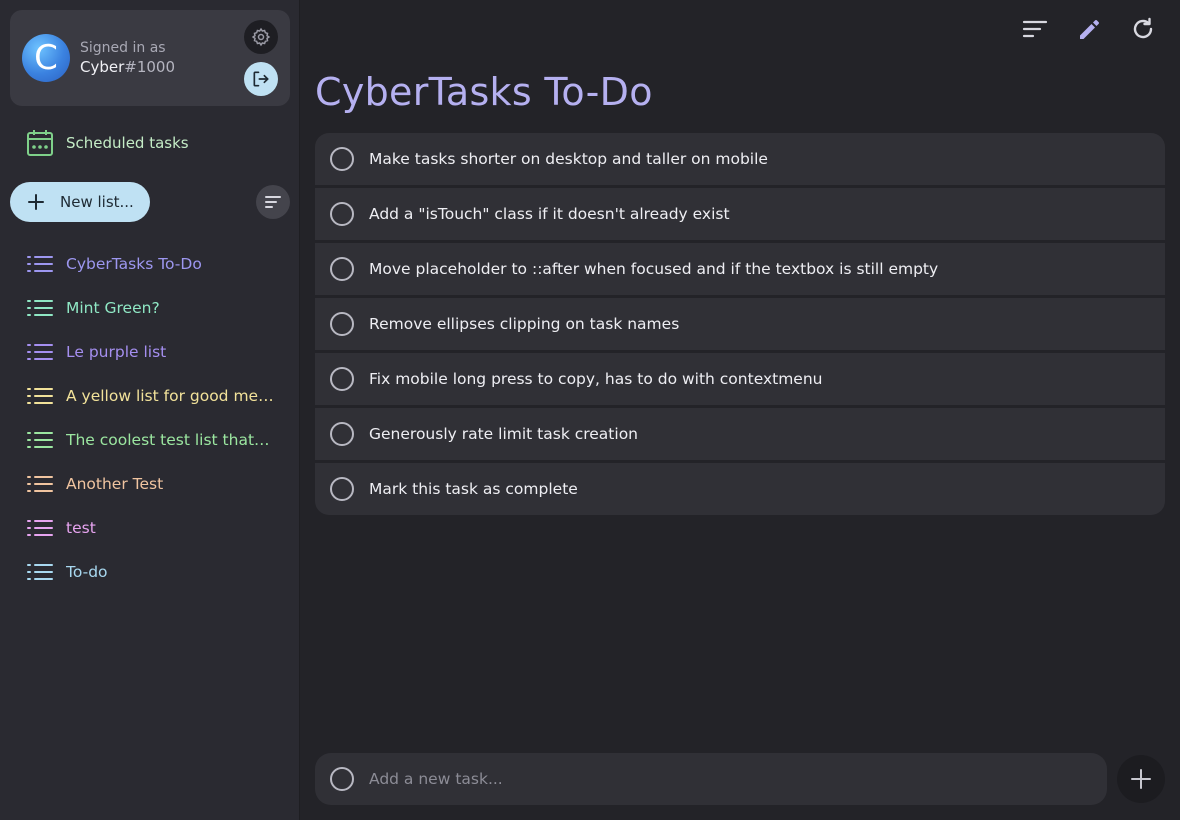  Describe the element at coordinates (484, 92) in the screenshot. I see `page-title: CyberTasks To-Do` at that location.